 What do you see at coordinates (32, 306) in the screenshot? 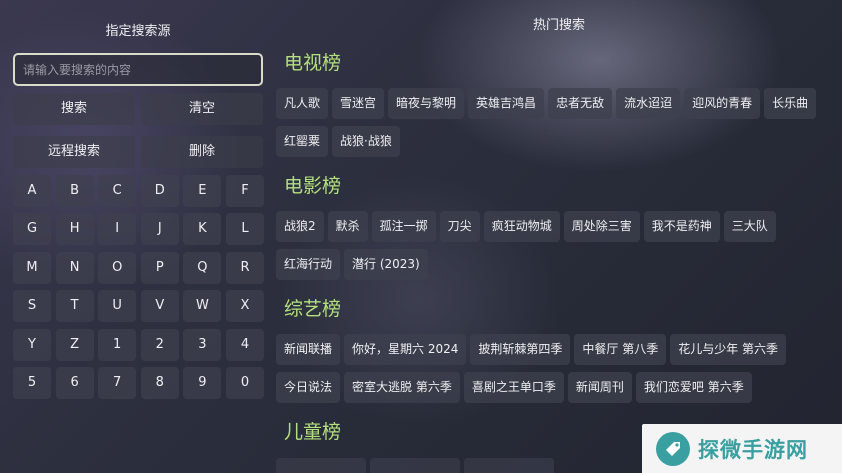
I see `key-s: S` at bounding box center [32, 306].